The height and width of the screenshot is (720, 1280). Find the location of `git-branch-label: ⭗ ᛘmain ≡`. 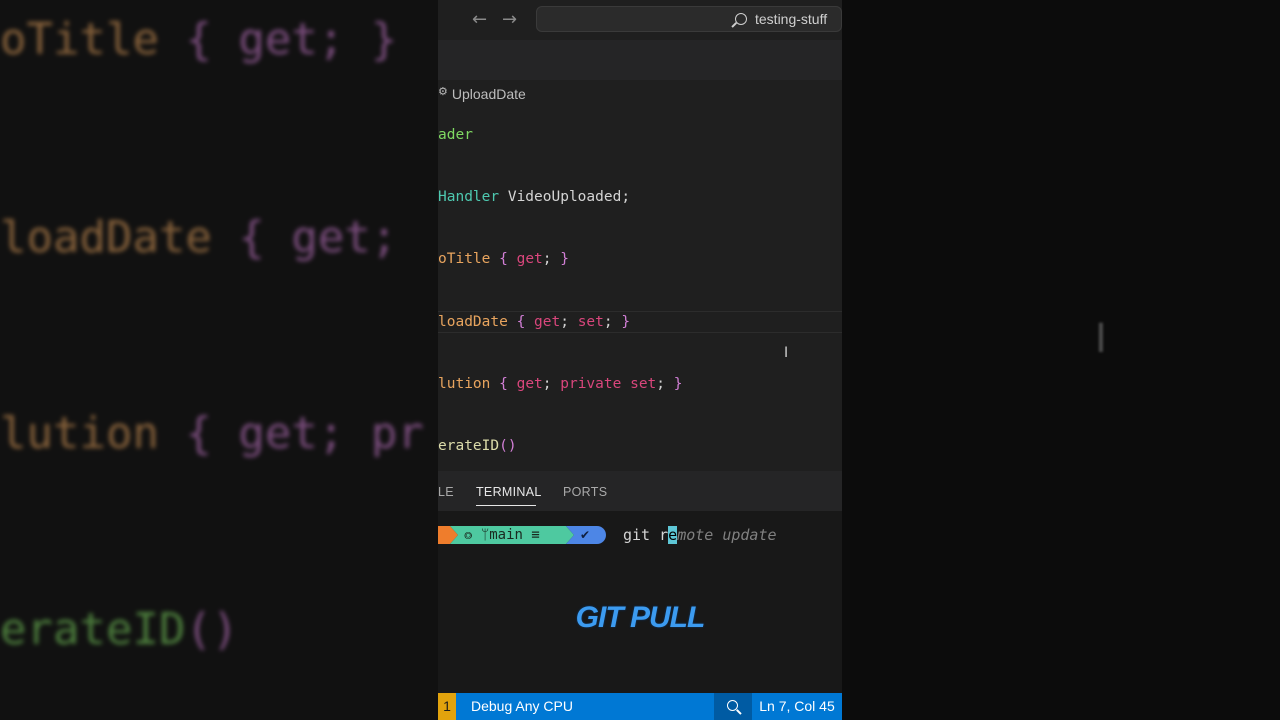

git-branch-label: ⭗ ᛘmain ≡ is located at coordinates (502, 535).